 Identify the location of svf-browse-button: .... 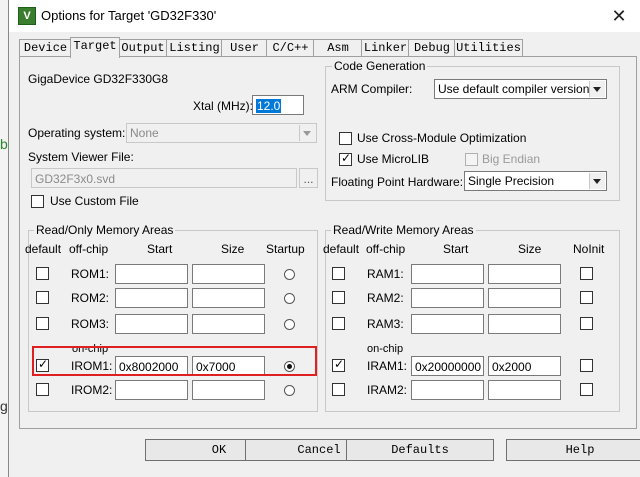
(308, 178).